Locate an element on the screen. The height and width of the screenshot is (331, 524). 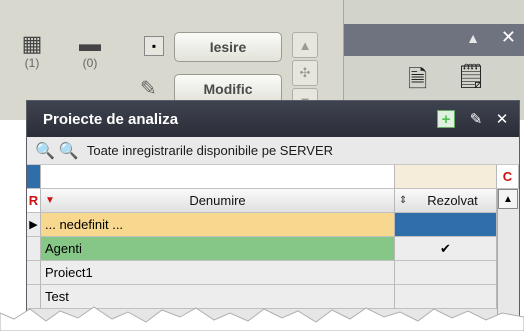
column-header-name: ▼ Denumire is located at coordinates (218, 201).